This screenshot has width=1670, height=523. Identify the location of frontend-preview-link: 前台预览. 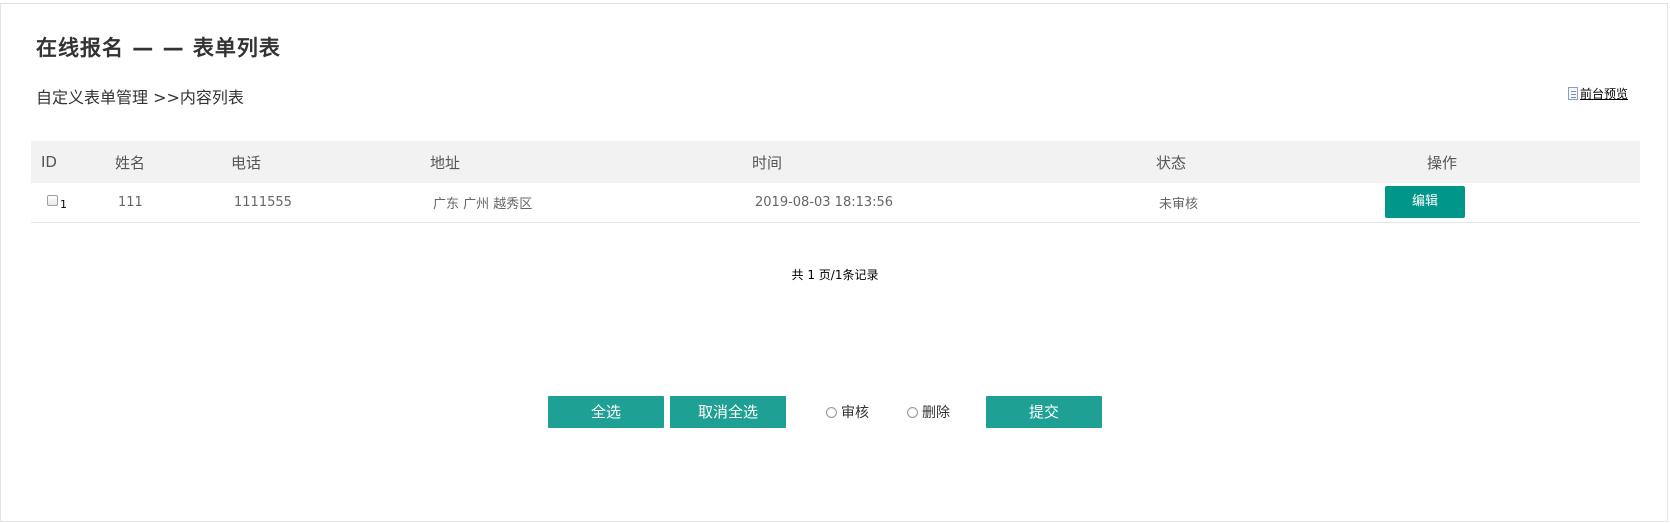
(1598, 93).